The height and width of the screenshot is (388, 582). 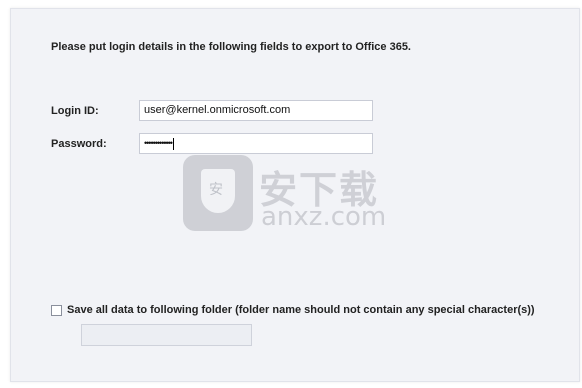 I want to click on login-id-input: user@kernel.onmicrosoft.com, so click(x=256, y=110).